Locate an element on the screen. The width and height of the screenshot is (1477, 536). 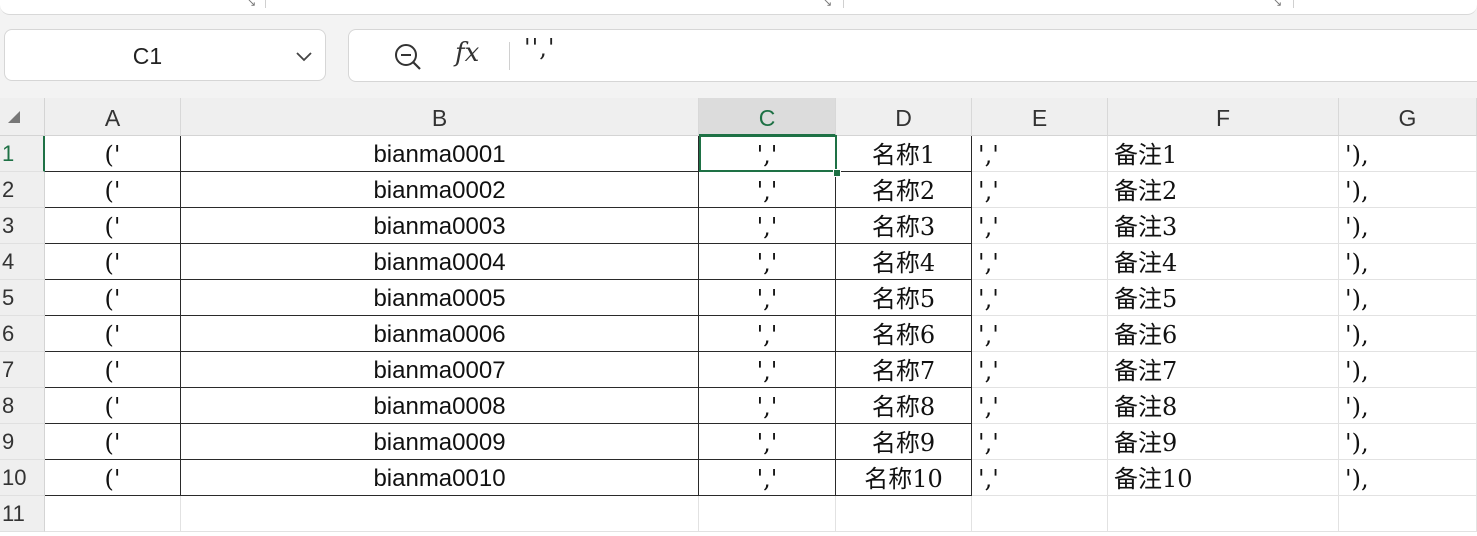
cell-f5: 备注5 is located at coordinates (1223, 298).